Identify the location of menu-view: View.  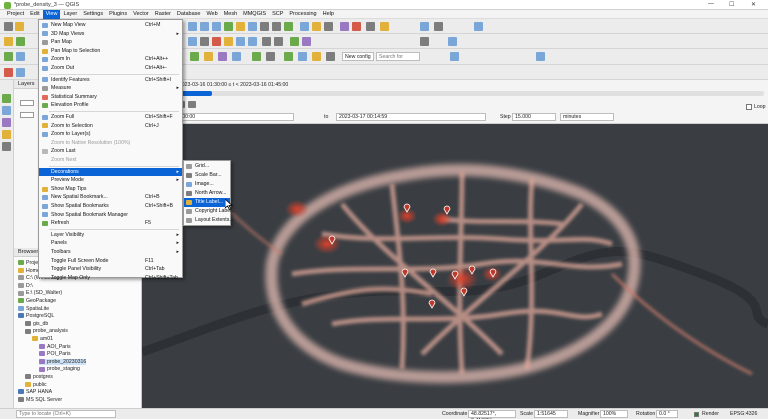
(51, 14).